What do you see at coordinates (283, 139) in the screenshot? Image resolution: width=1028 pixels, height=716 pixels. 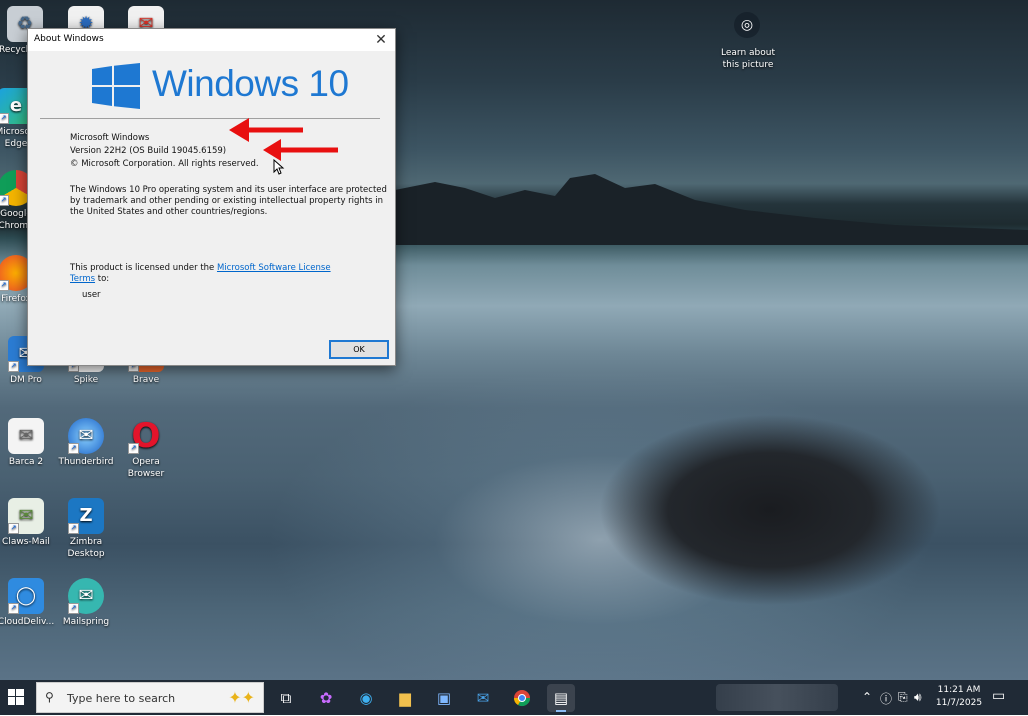 I see `annotation-arrows` at bounding box center [283, 139].